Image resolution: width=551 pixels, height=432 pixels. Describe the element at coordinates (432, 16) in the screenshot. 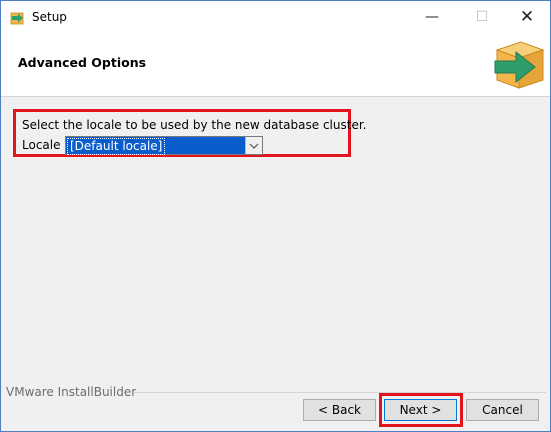

I see `minimize-button: —` at that location.